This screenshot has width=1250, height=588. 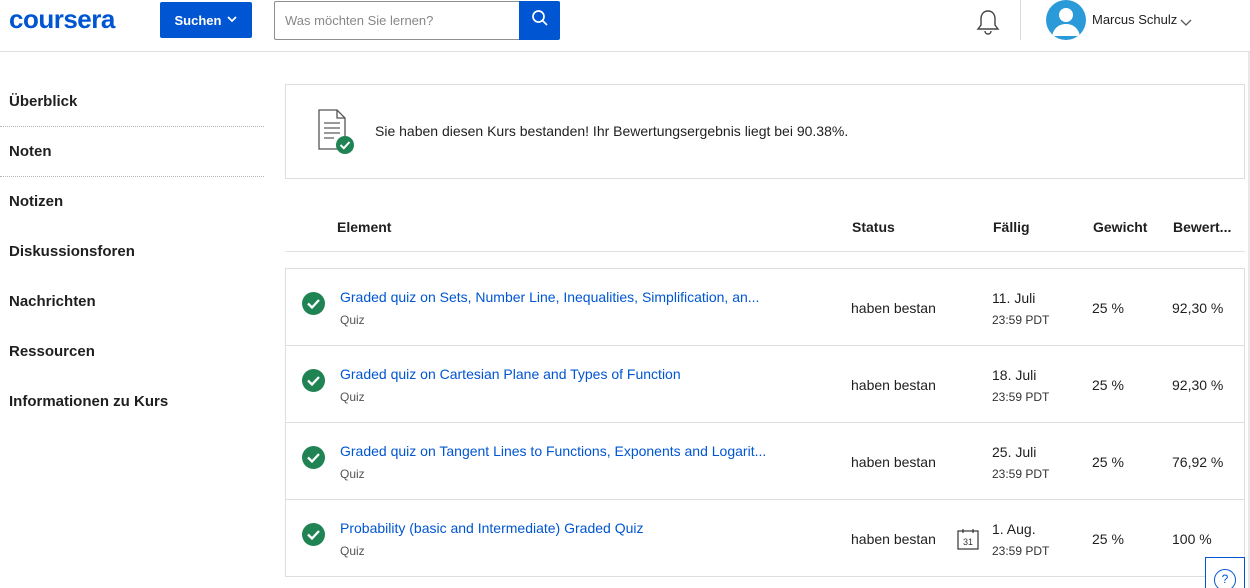 What do you see at coordinates (336, 132) in the screenshot?
I see `document-check-icon` at bounding box center [336, 132].